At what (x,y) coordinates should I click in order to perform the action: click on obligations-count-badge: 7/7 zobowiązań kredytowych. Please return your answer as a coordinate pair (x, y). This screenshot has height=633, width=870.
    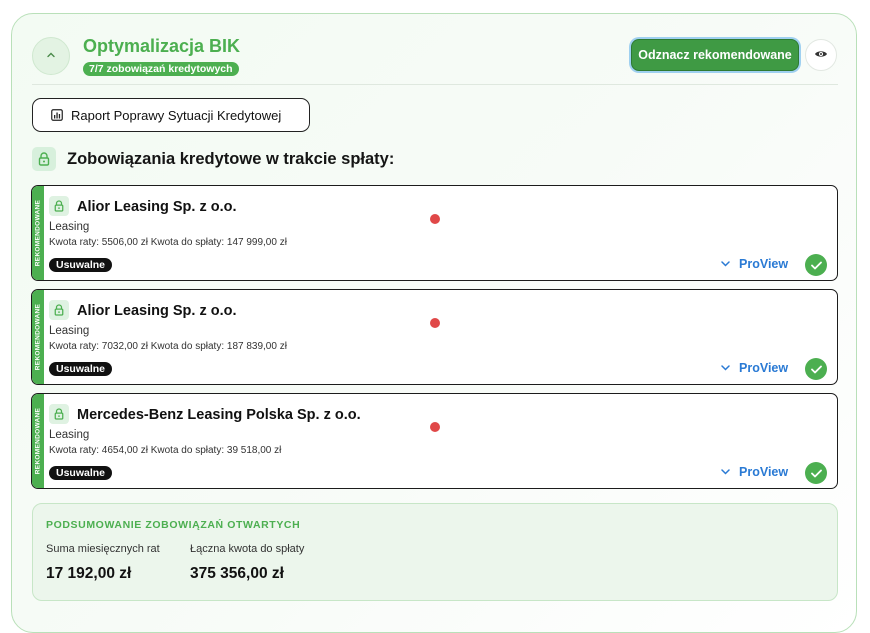
    Looking at the image, I should click on (161, 69).